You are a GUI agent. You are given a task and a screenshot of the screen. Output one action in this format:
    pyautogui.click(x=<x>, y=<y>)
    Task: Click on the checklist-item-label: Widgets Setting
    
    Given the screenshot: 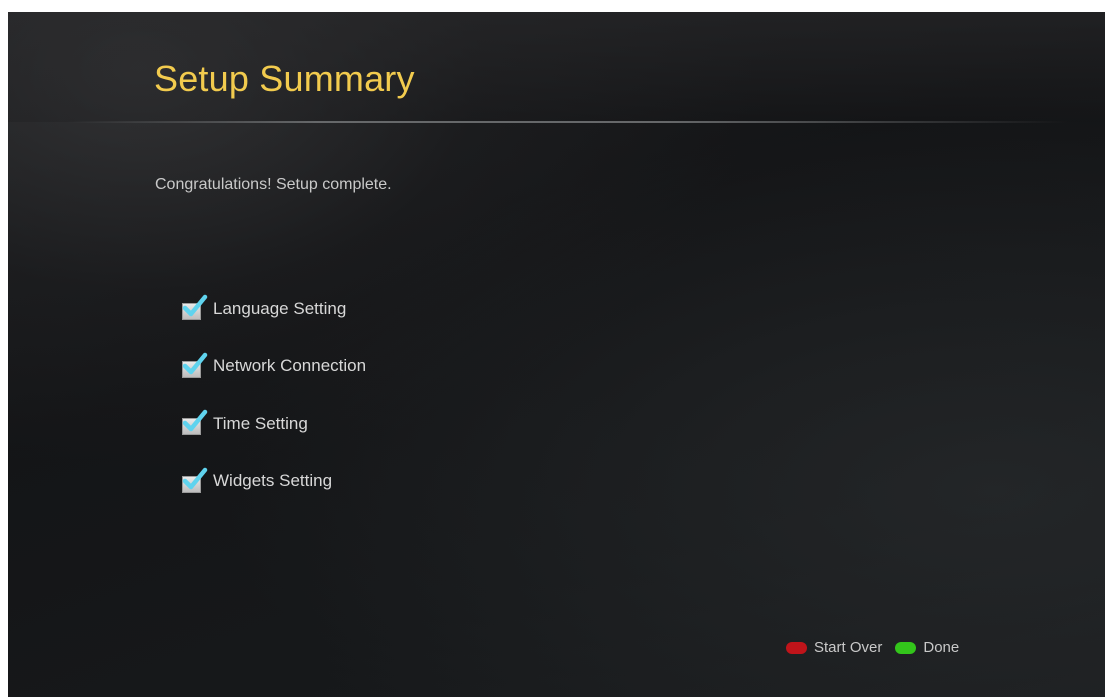 What is the action you would take?
    pyautogui.click(x=273, y=481)
    